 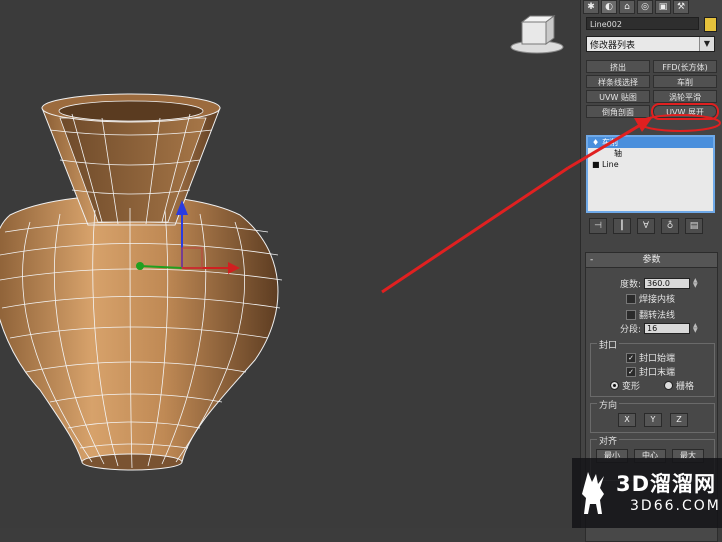 What do you see at coordinates (631, 314) in the screenshot?
I see `flip-normals-checkbox` at bounding box center [631, 314].